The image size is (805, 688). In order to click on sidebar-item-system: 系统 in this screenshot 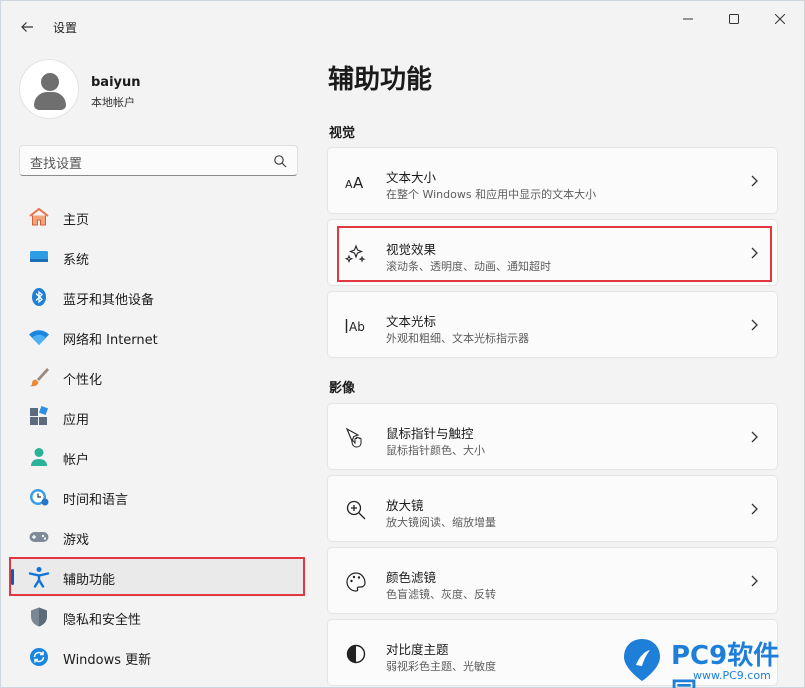, I will do `click(157, 257)`.